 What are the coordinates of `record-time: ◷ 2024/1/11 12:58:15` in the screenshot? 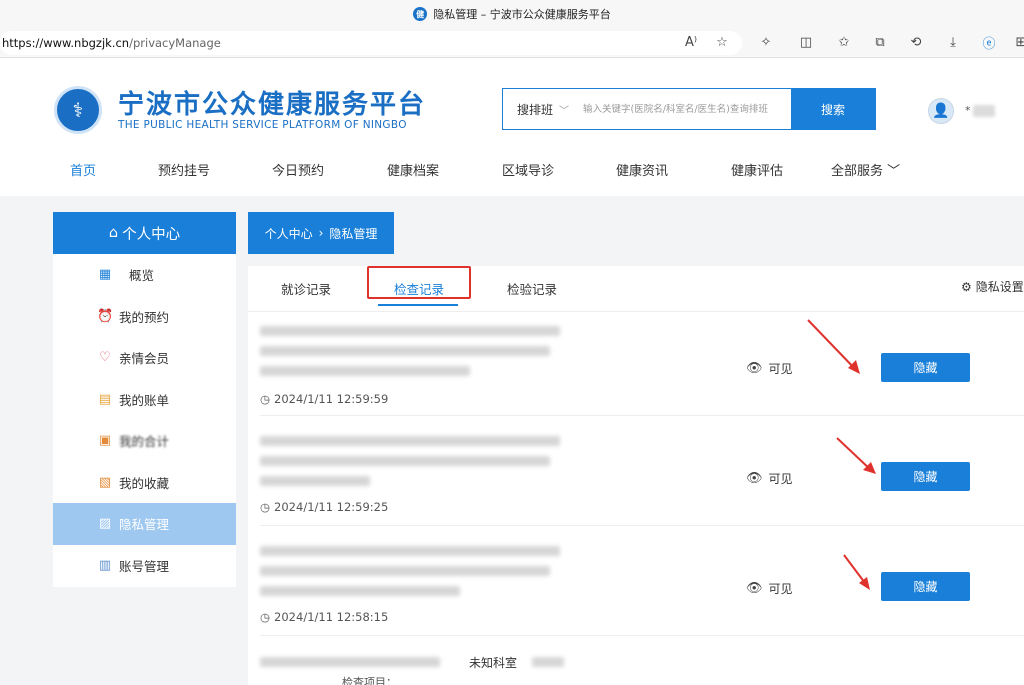 It's located at (324, 617).